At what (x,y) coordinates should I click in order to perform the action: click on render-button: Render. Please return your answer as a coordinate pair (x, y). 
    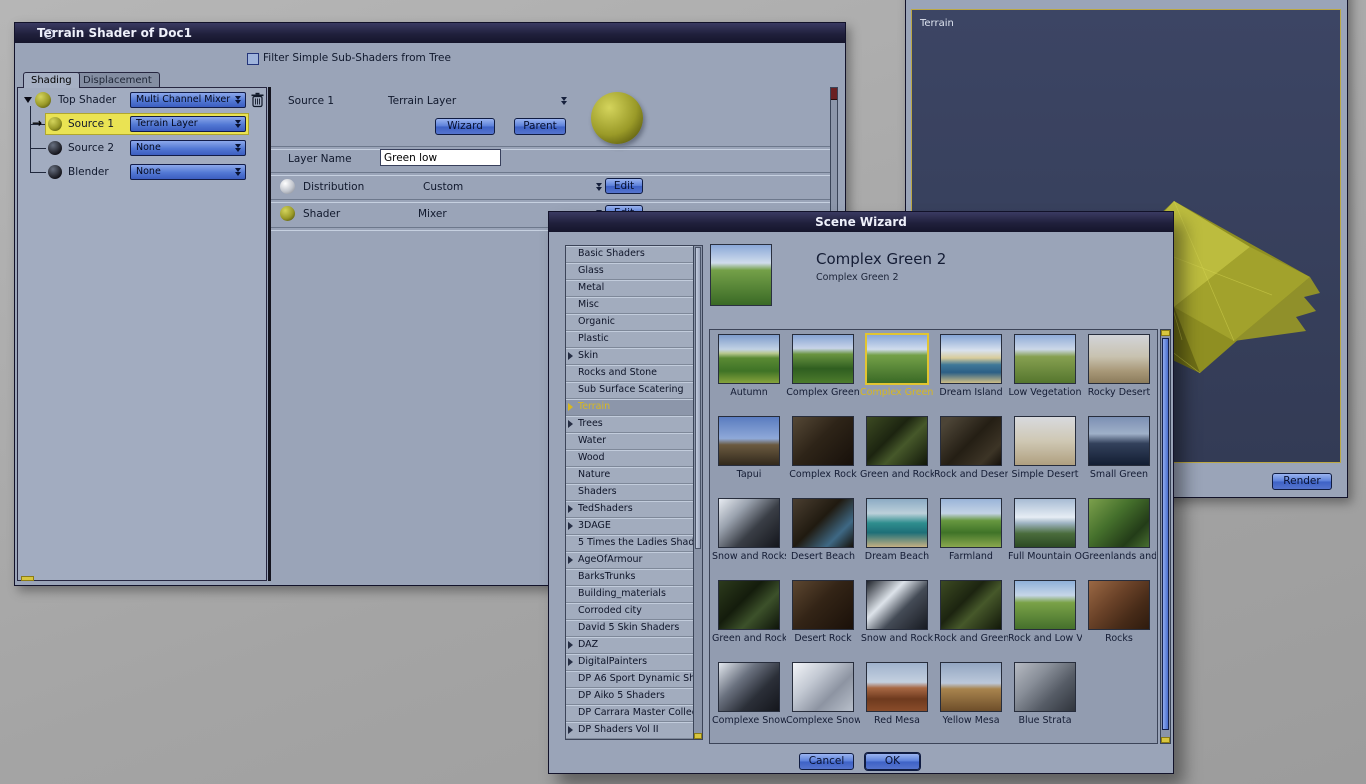
    Looking at the image, I should click on (1302, 481).